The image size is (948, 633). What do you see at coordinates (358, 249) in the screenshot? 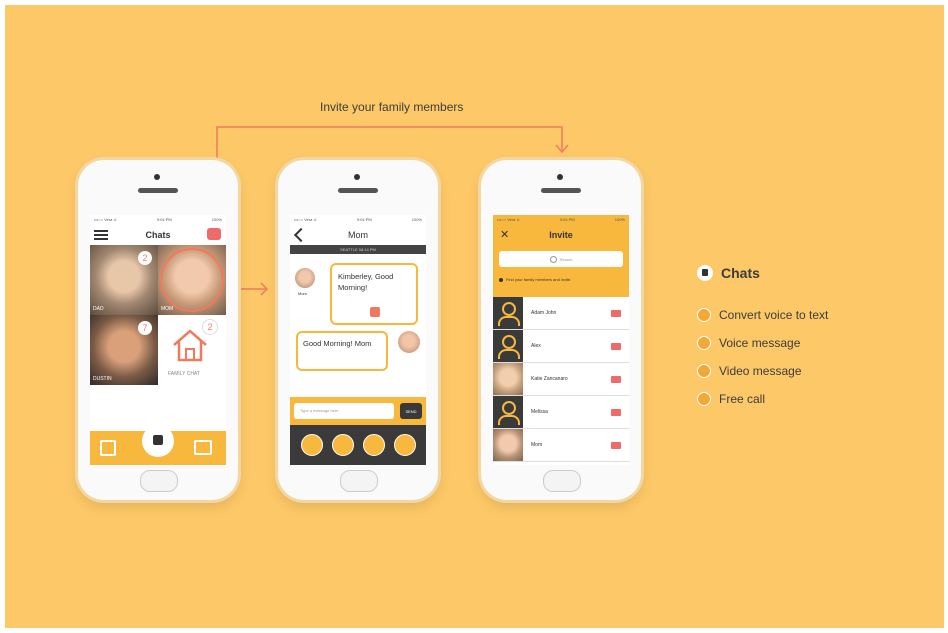
I see `location-time: SEATTLE 08:14 PM` at bounding box center [358, 249].